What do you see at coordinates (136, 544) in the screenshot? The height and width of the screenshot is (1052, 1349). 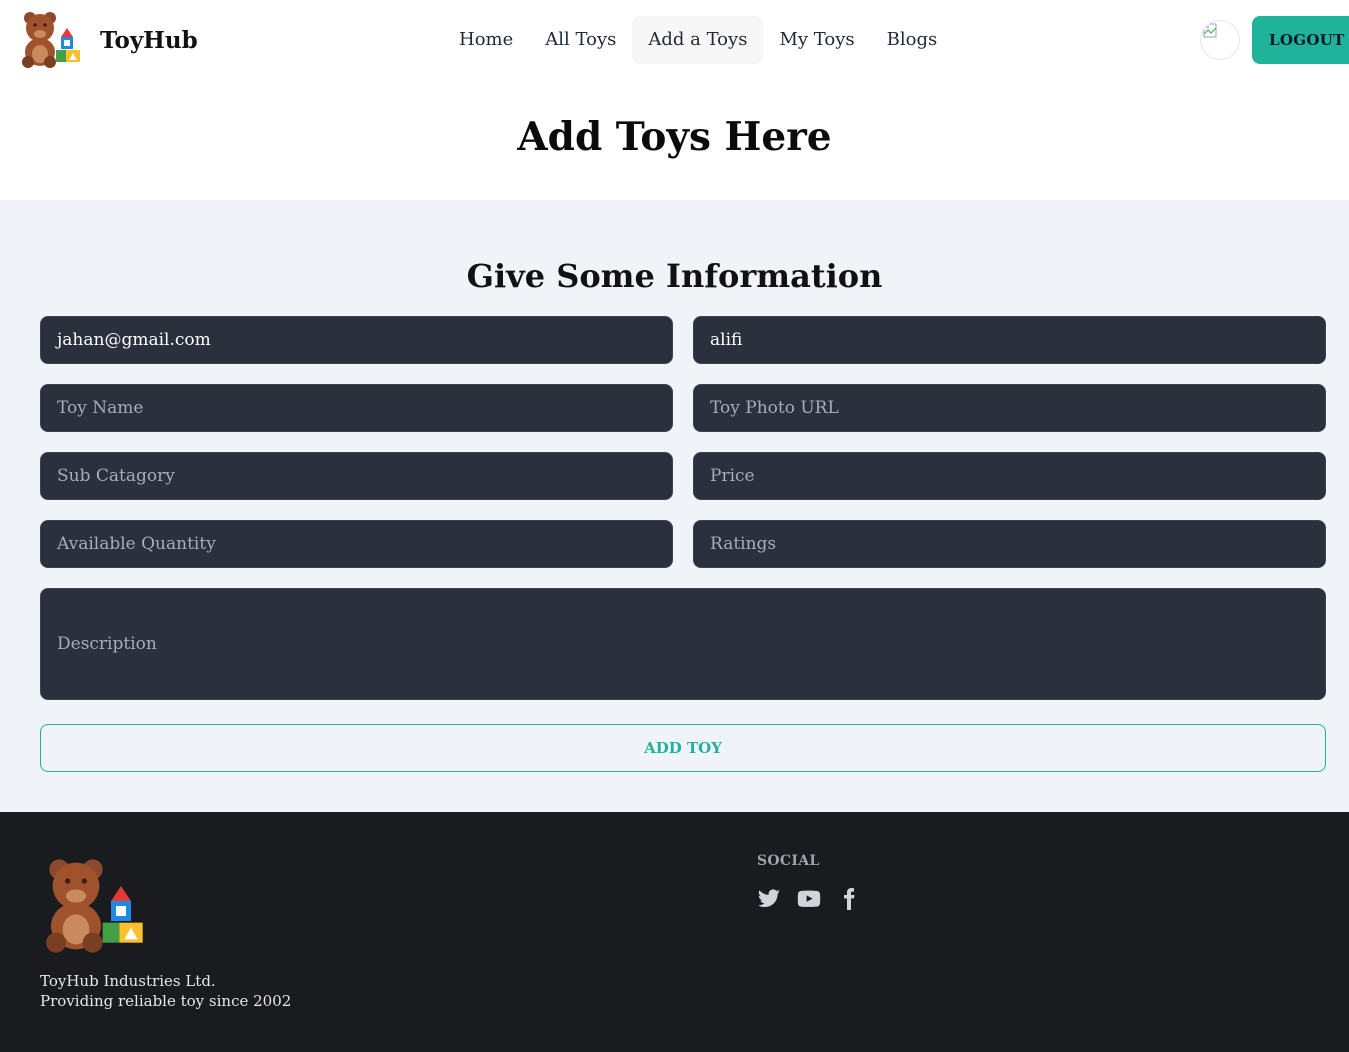 I see `available-quantity-placeholder: Available Quantity` at bounding box center [136, 544].